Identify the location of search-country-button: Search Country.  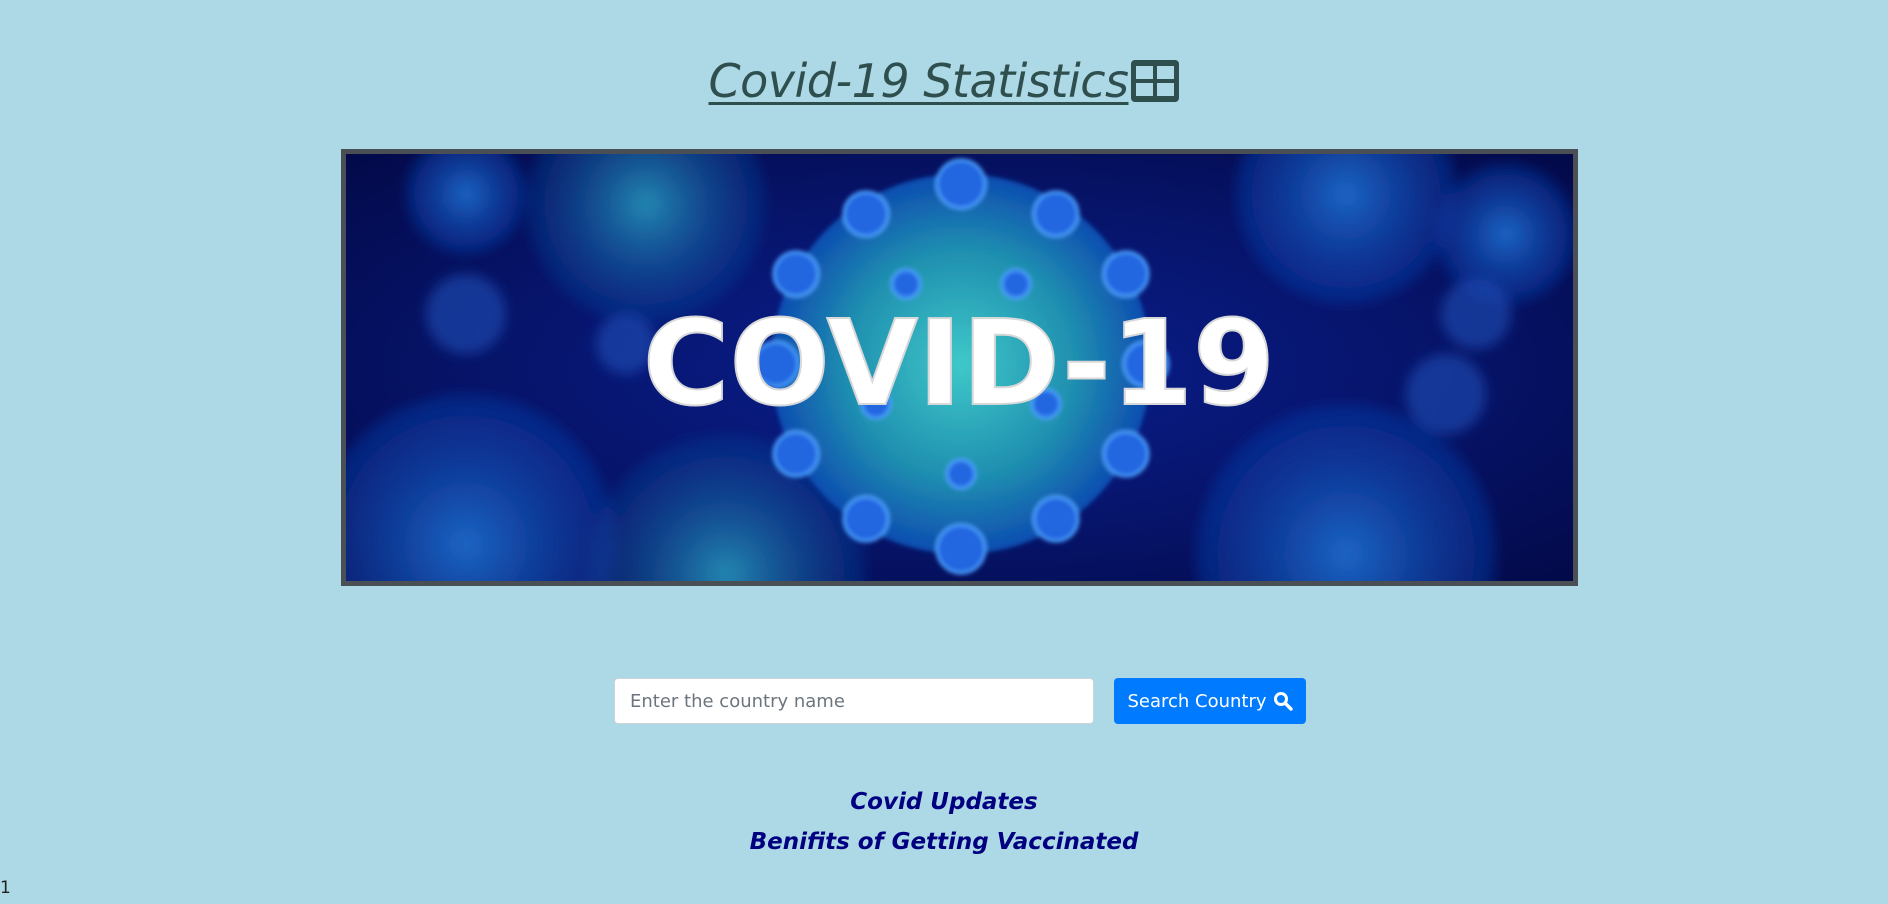
(1210, 701).